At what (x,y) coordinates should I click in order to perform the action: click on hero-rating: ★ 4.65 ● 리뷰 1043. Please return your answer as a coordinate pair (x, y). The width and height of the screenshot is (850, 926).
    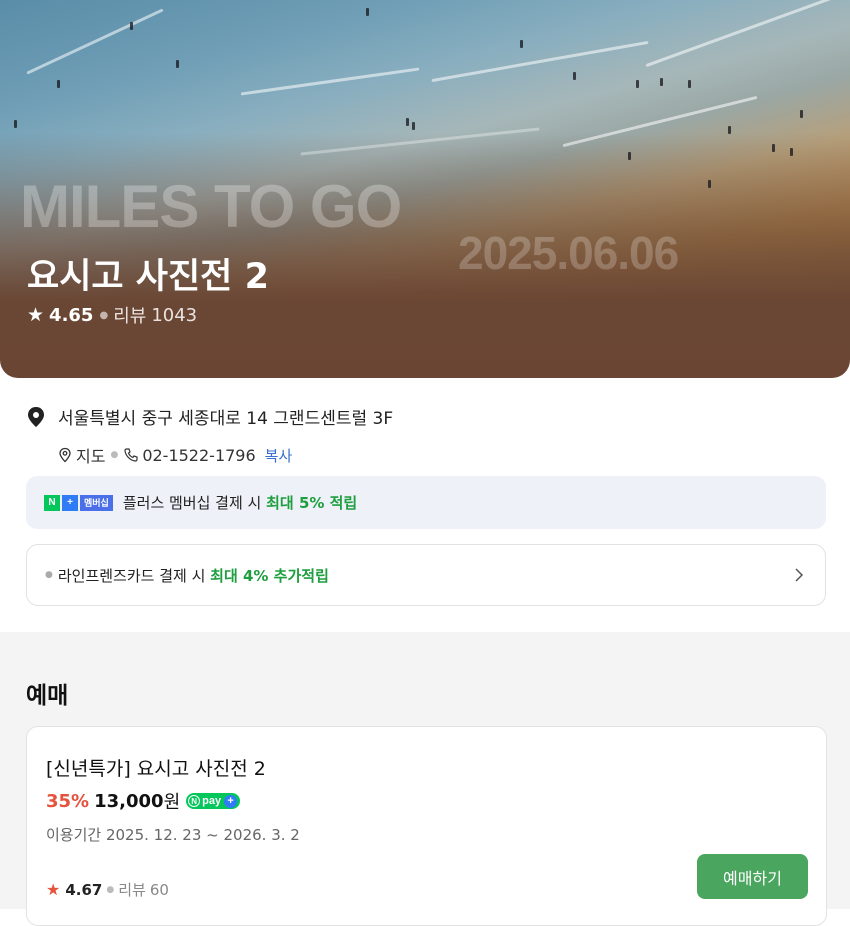
    Looking at the image, I should click on (112, 315).